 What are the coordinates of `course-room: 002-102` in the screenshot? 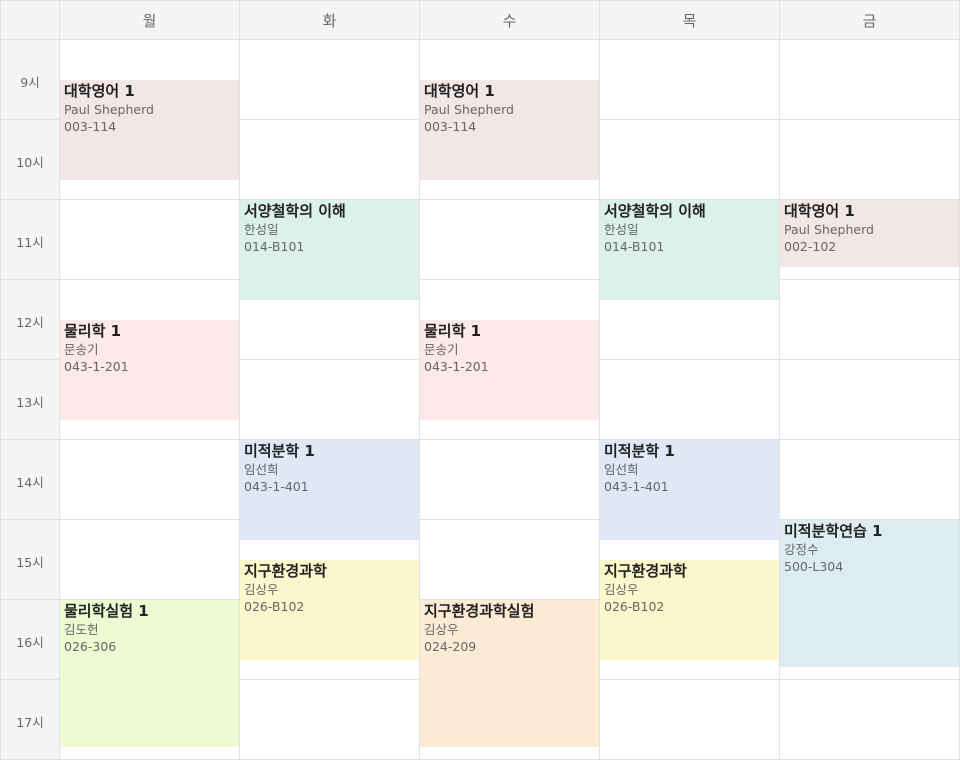 It's located at (810, 246).